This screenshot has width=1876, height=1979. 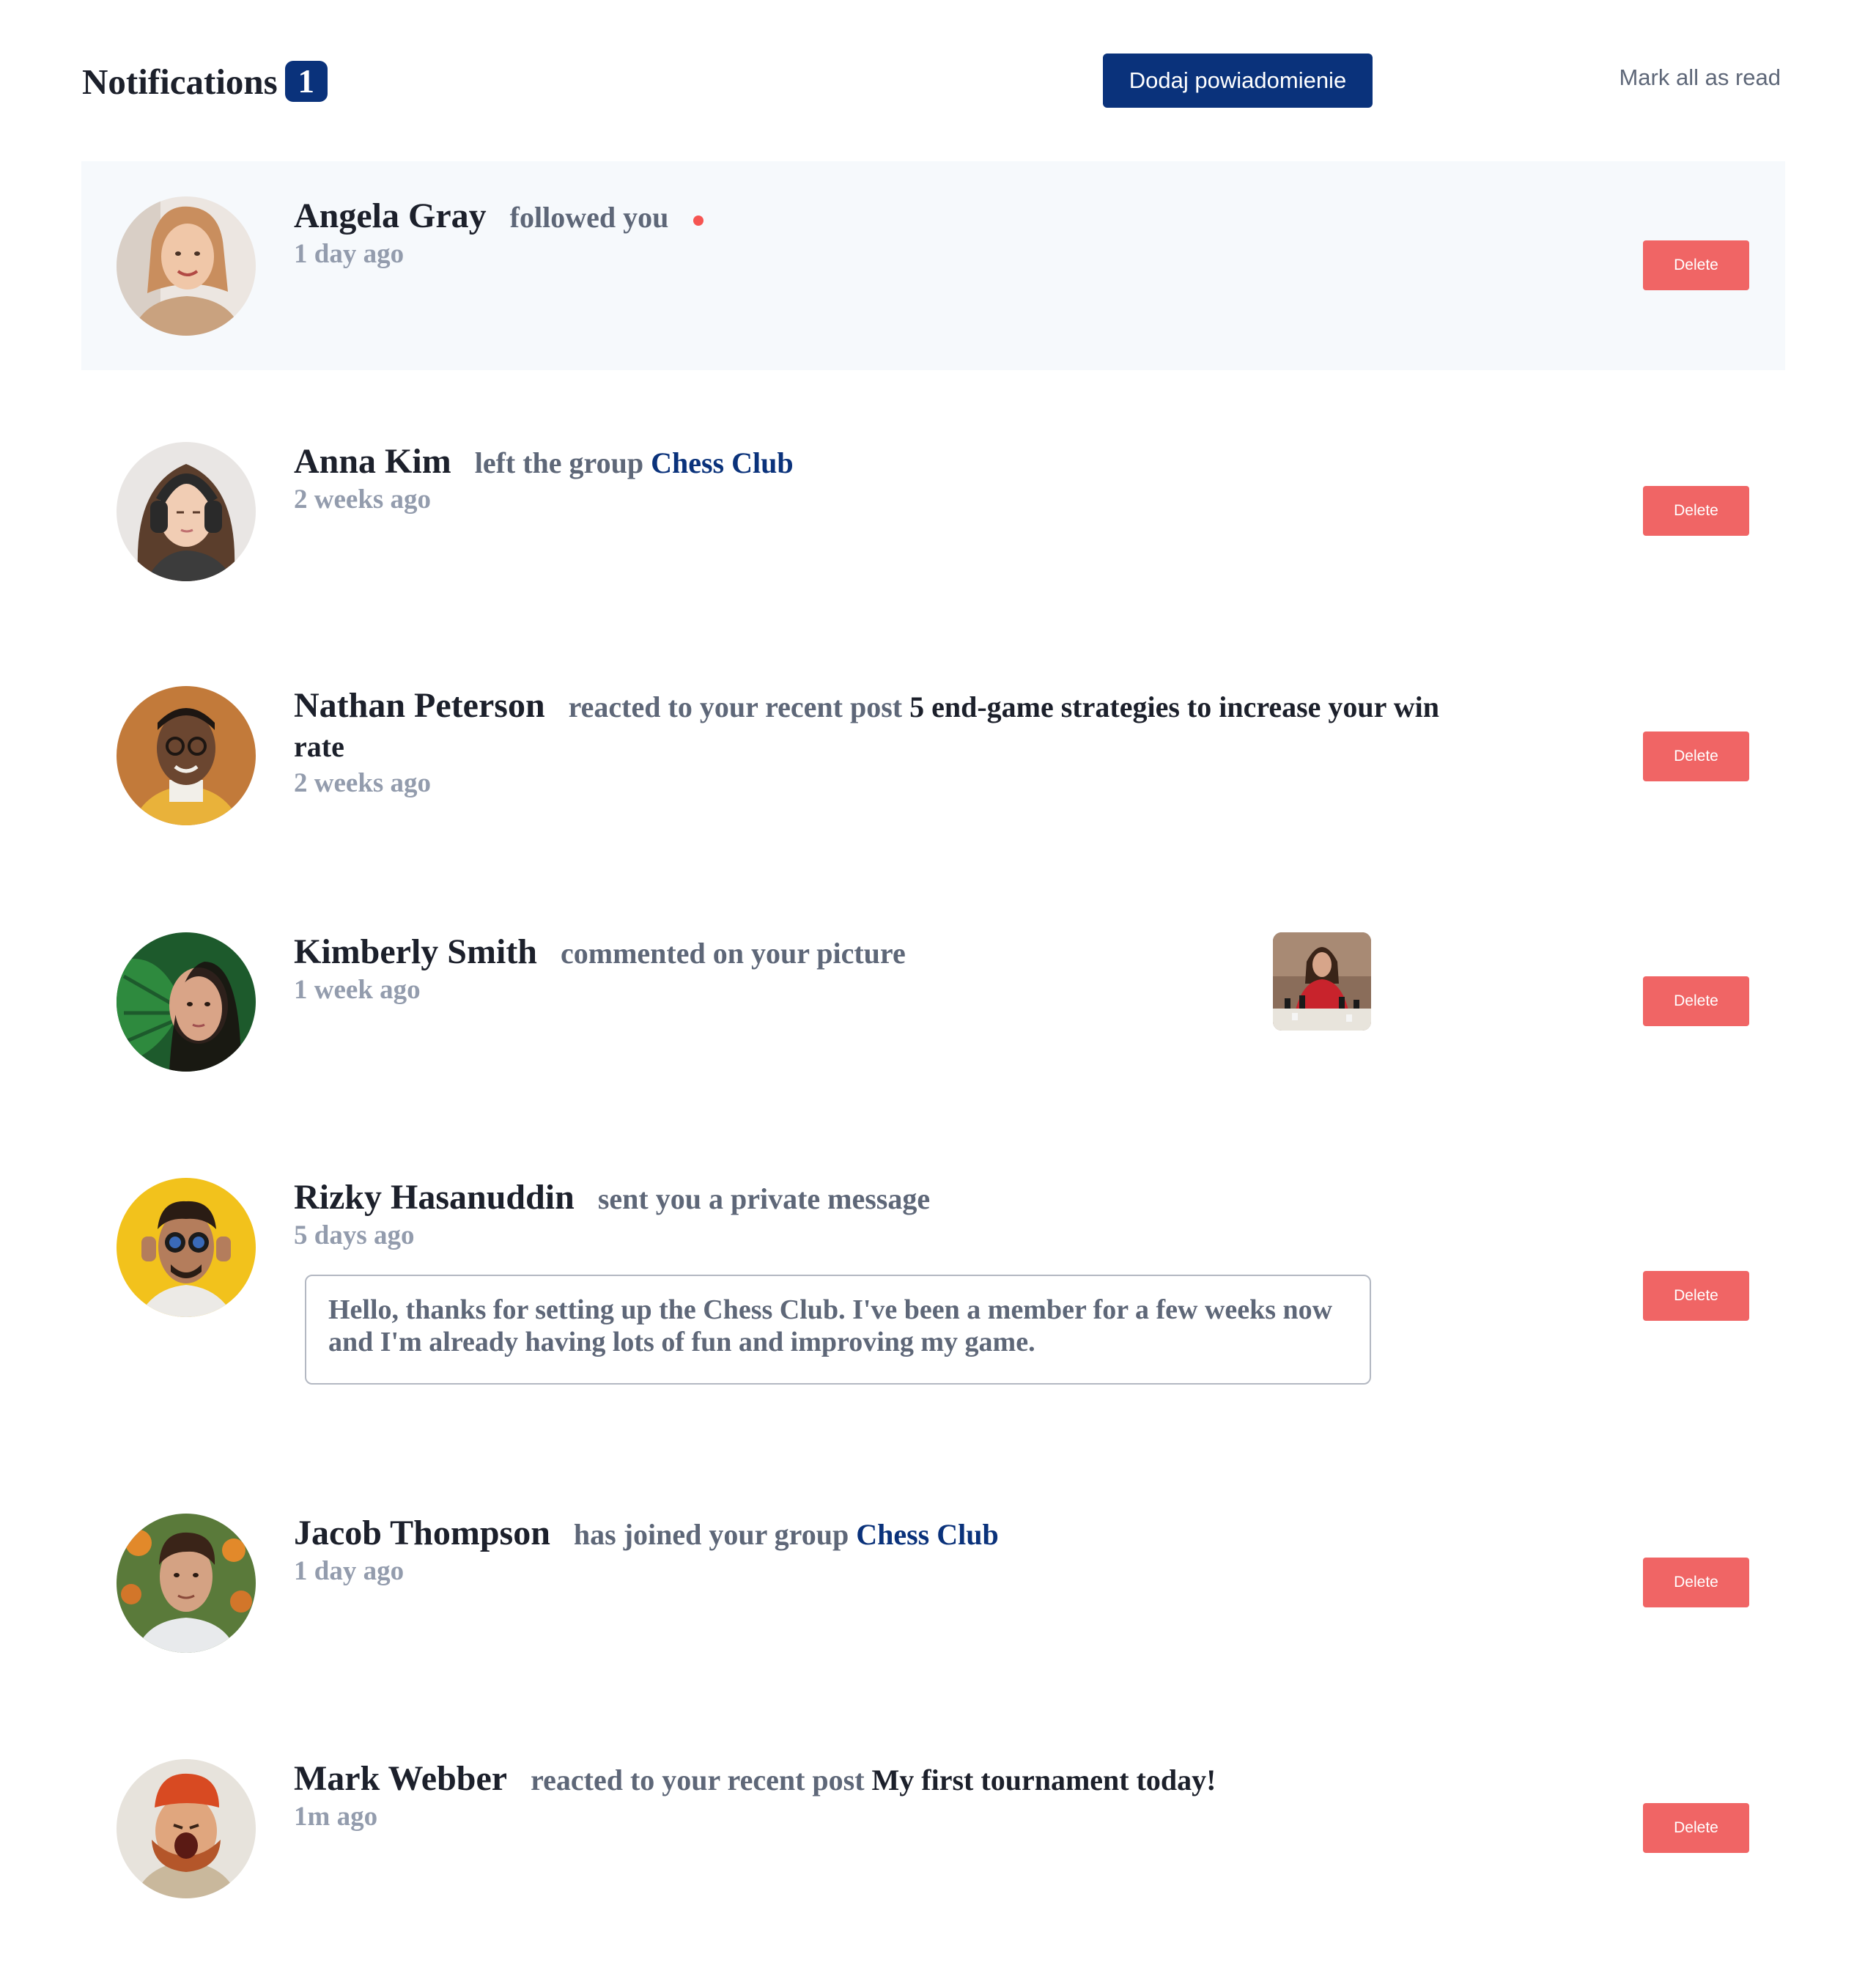 I want to click on avatar-angela-gray, so click(x=186, y=266).